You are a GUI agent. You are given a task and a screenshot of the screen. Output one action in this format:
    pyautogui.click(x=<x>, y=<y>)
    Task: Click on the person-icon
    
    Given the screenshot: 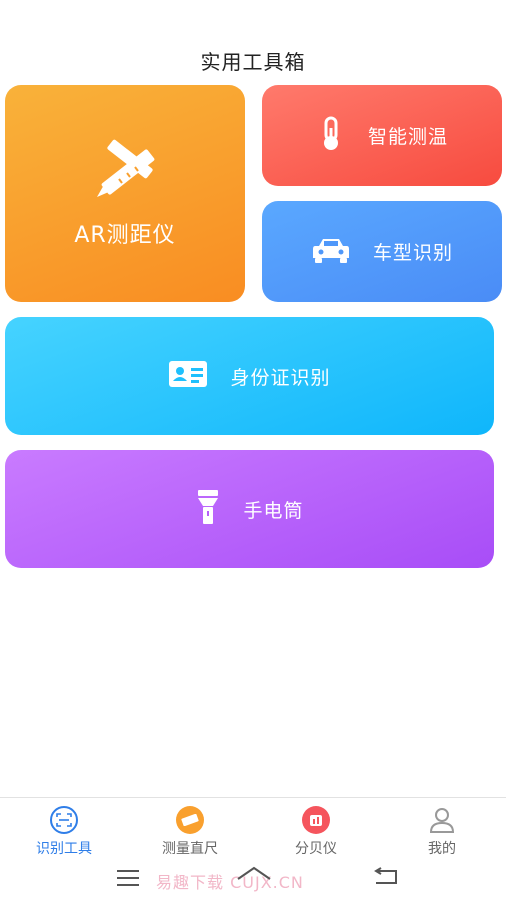 What is the action you would take?
    pyautogui.click(x=442, y=820)
    